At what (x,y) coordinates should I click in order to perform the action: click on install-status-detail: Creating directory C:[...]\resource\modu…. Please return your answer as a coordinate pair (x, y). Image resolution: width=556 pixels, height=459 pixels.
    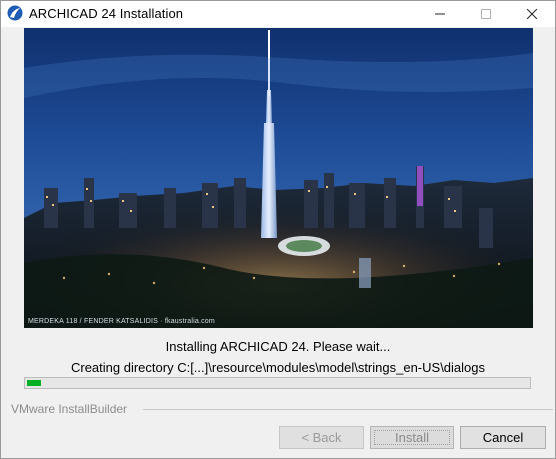
    Looking at the image, I should click on (277, 367).